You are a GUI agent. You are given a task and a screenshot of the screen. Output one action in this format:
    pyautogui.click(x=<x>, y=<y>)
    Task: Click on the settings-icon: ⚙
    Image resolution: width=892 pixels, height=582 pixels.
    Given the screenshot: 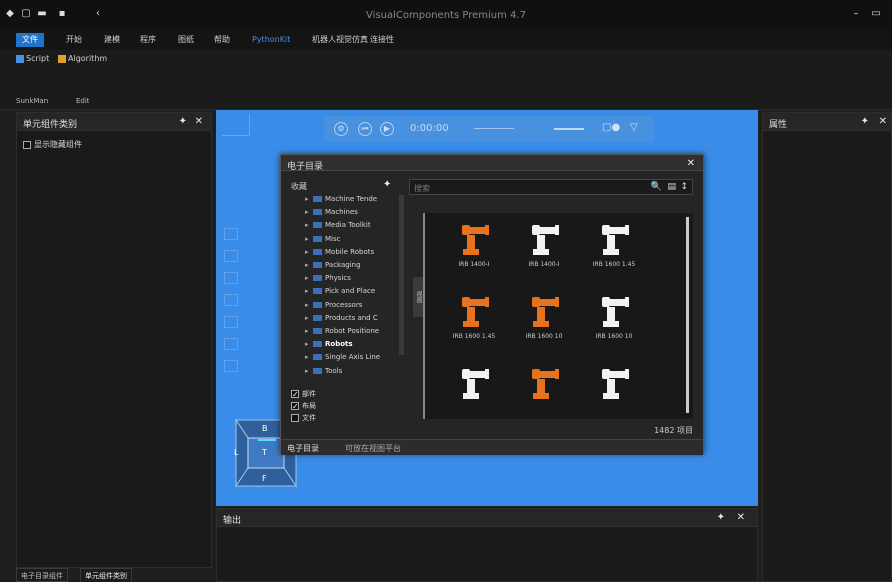 What is the action you would take?
    pyautogui.click(x=341, y=129)
    